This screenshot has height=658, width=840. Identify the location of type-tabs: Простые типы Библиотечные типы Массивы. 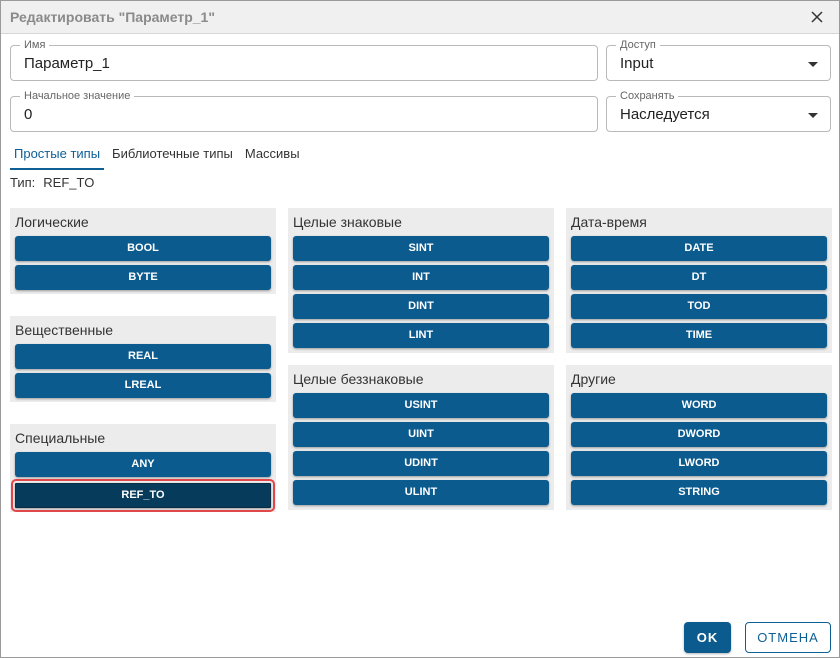
(157, 157).